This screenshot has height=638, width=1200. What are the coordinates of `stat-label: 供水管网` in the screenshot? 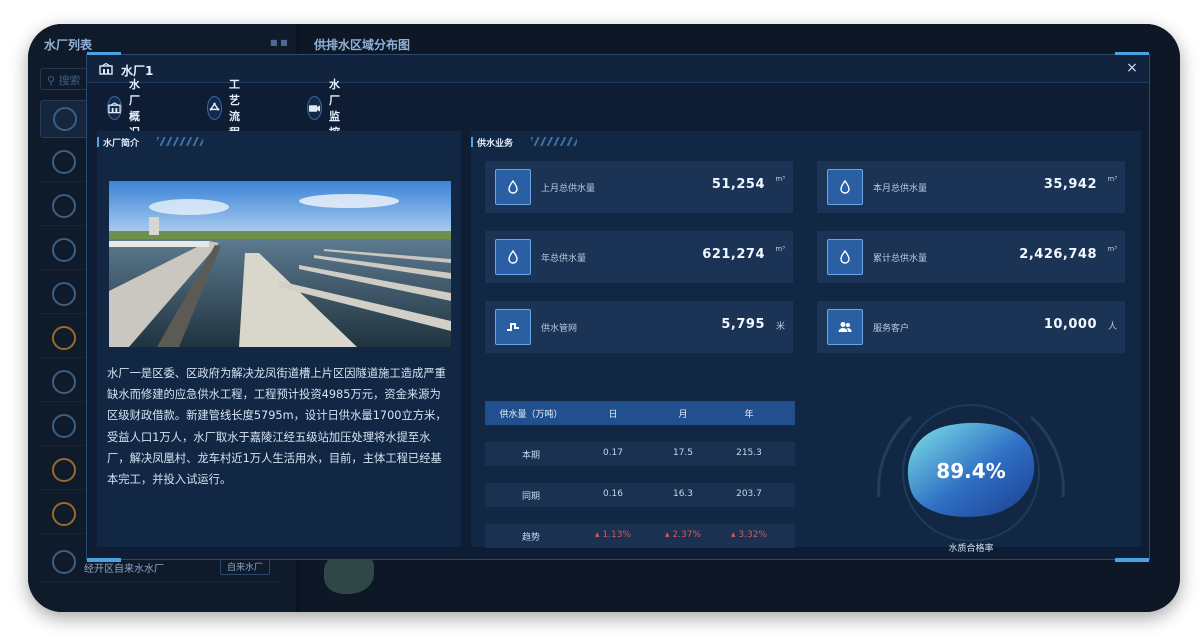 It's located at (559, 329).